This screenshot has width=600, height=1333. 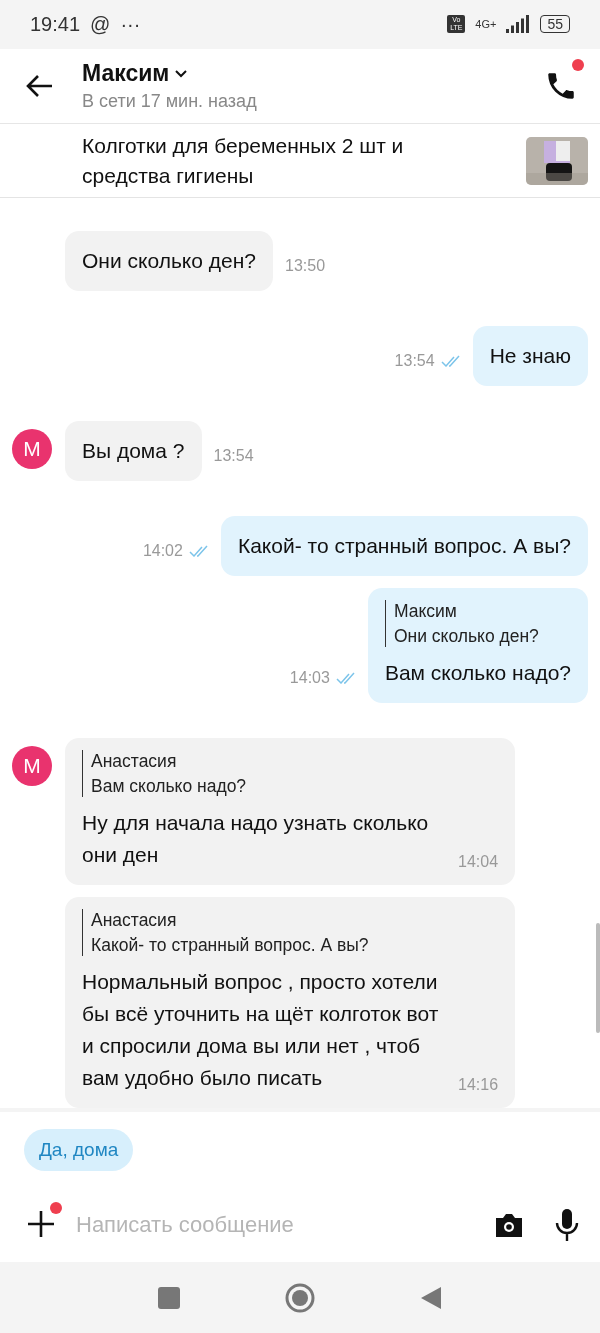 What do you see at coordinates (477, 673) in the screenshot?
I see `message-text: Вам сколько надо?` at bounding box center [477, 673].